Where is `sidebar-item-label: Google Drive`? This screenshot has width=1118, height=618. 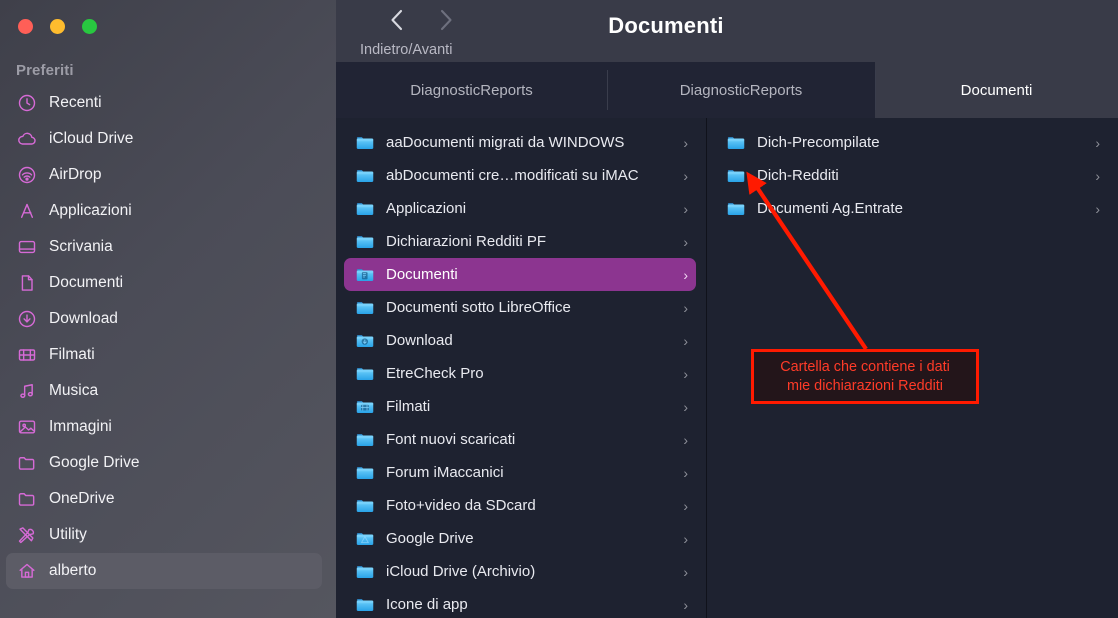
sidebar-item-label: Google Drive is located at coordinates (94, 462).